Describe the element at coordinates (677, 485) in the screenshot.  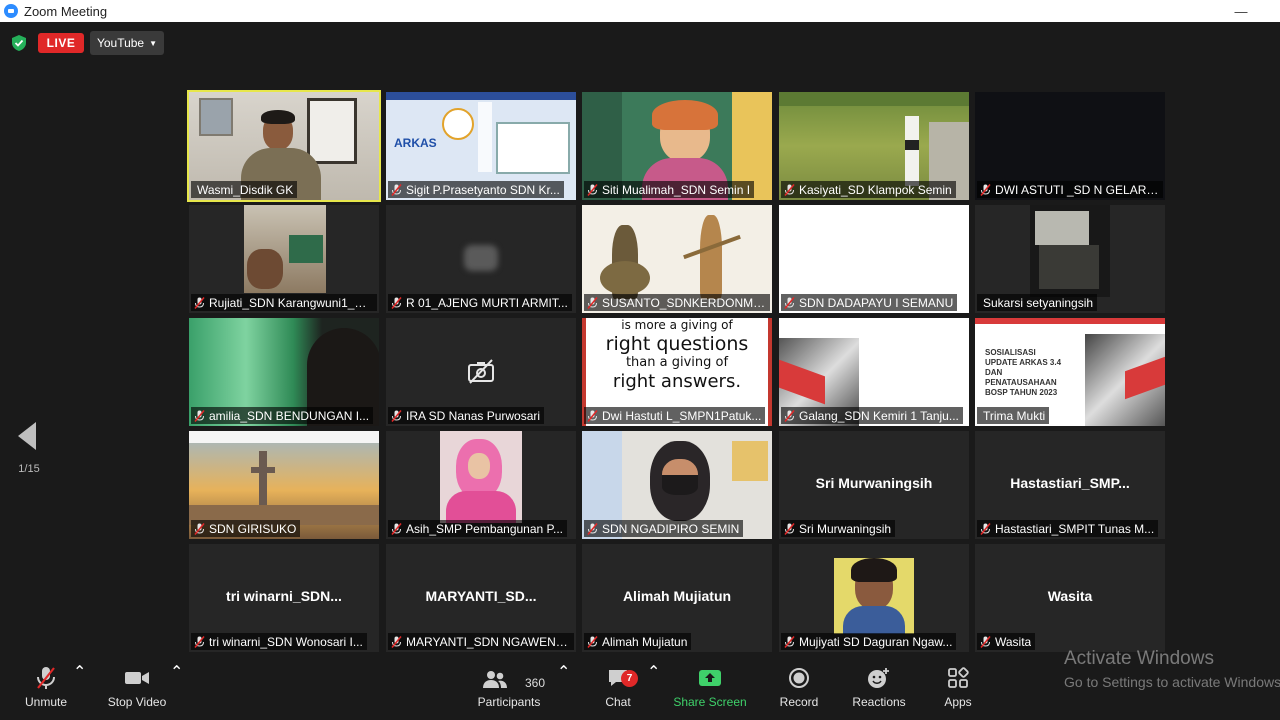
I see `participant-tile: SDN NGADIPIRO SEMIN` at that location.